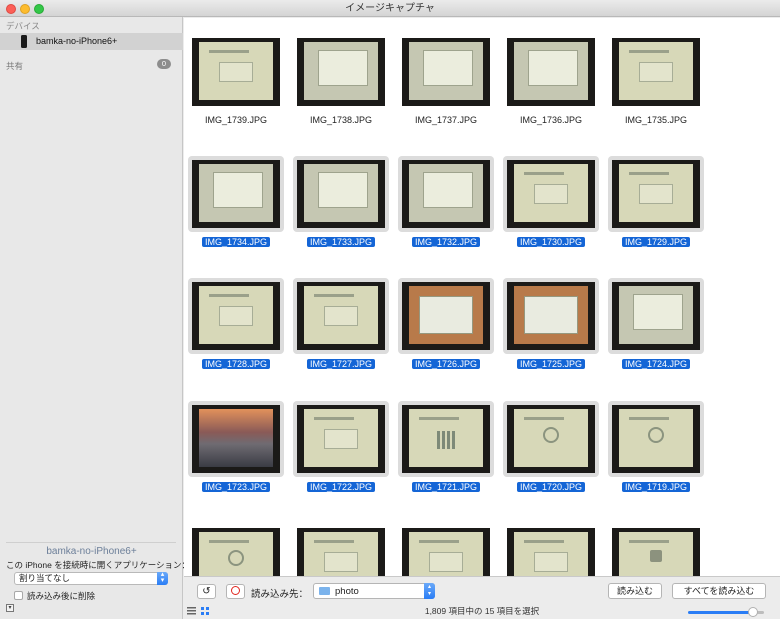 This screenshot has height=619, width=780. What do you see at coordinates (235, 591) in the screenshot?
I see `delete-button` at bounding box center [235, 591].